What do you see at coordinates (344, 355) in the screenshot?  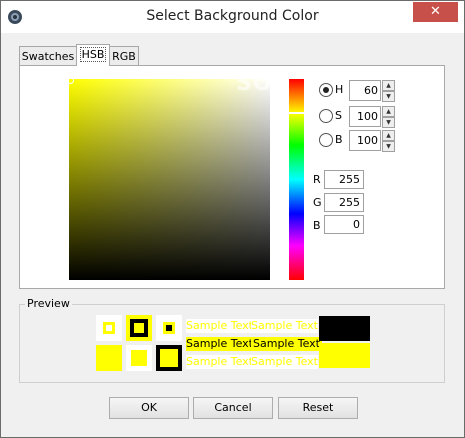 I see `preview-yellow-block` at bounding box center [344, 355].